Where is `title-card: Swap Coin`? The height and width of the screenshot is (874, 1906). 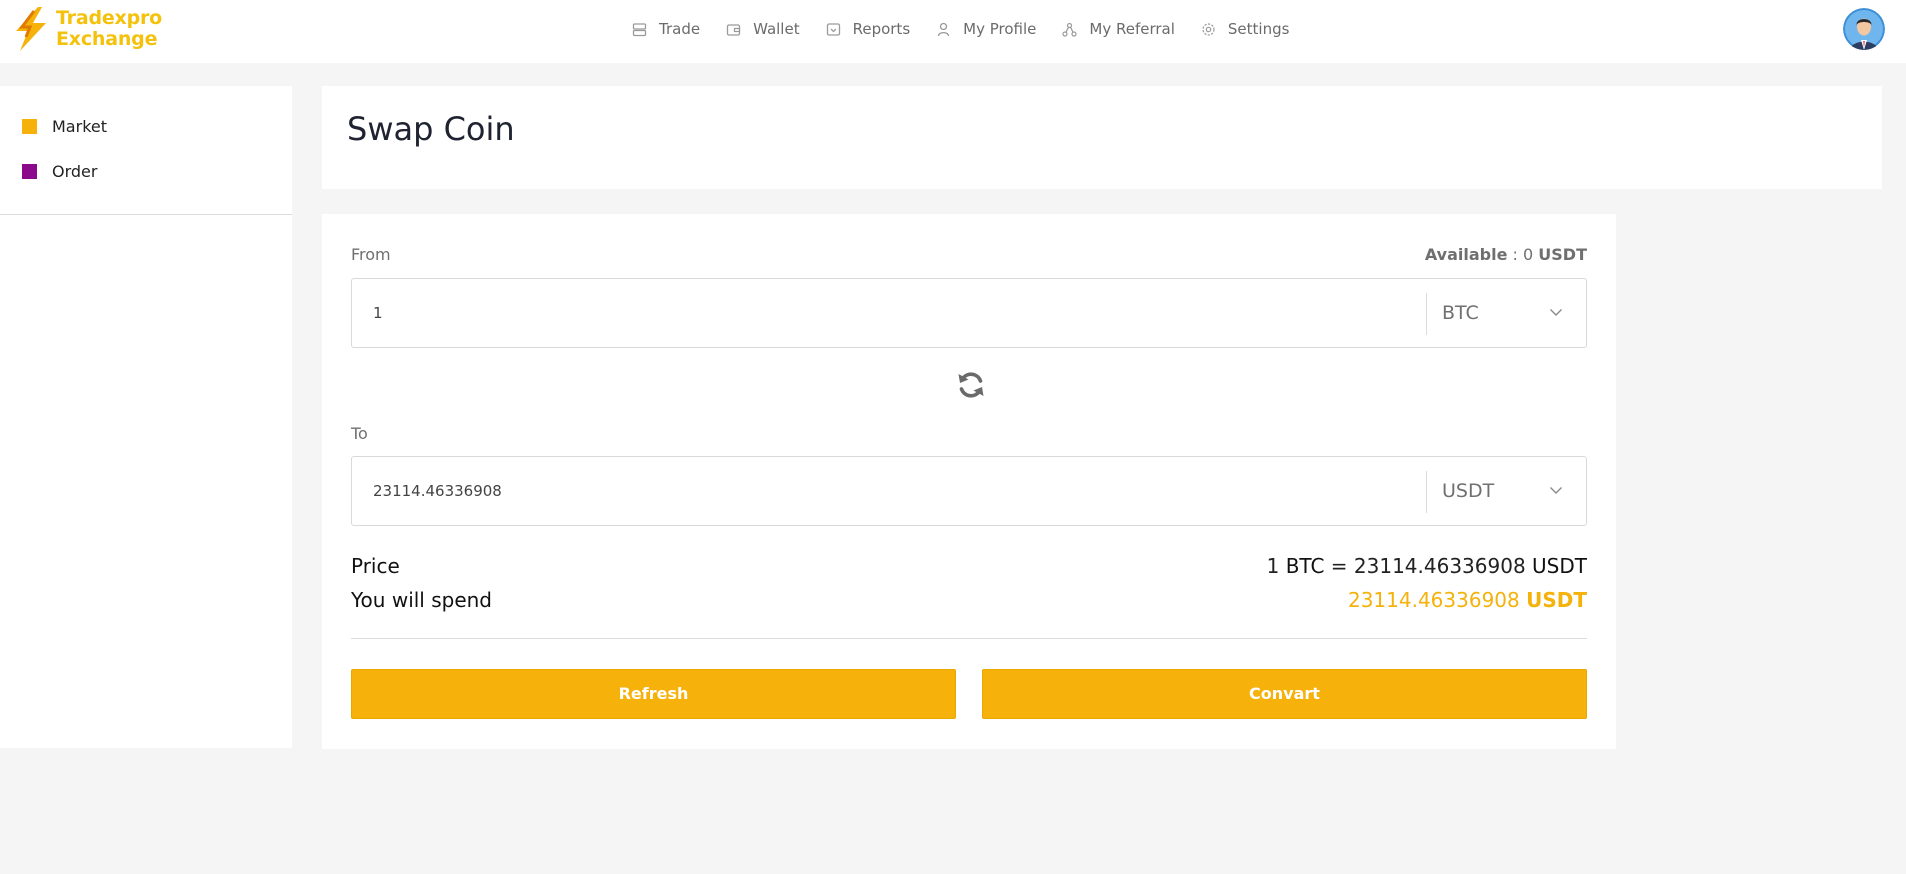 title-card: Swap Coin is located at coordinates (1102, 137).